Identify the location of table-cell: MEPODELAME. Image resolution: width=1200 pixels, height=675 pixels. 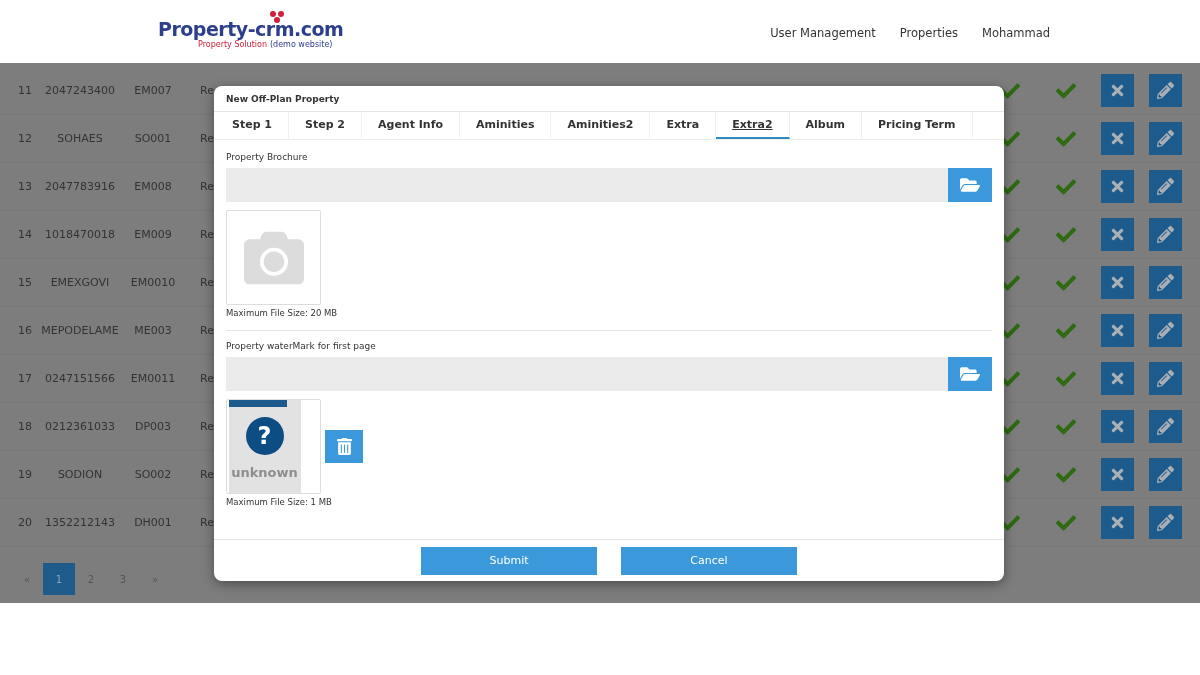
(80, 330).